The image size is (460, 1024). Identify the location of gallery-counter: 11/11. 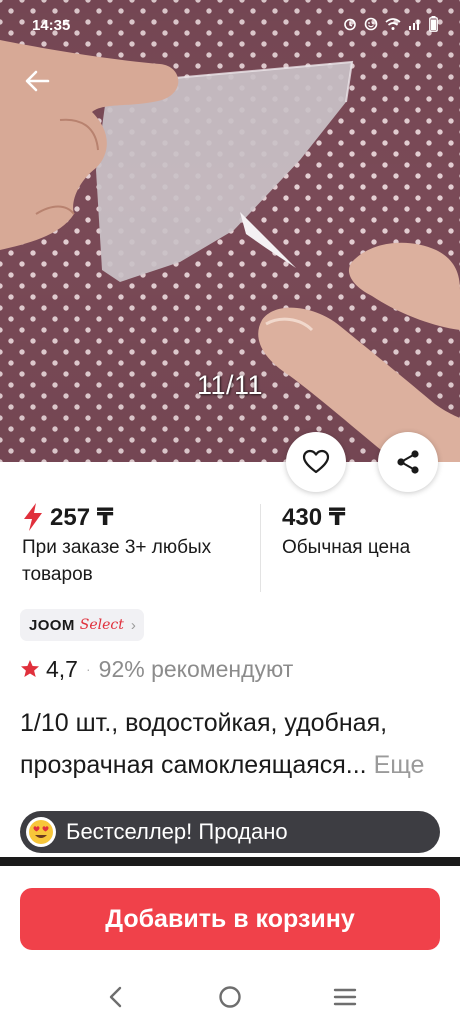
(230, 385).